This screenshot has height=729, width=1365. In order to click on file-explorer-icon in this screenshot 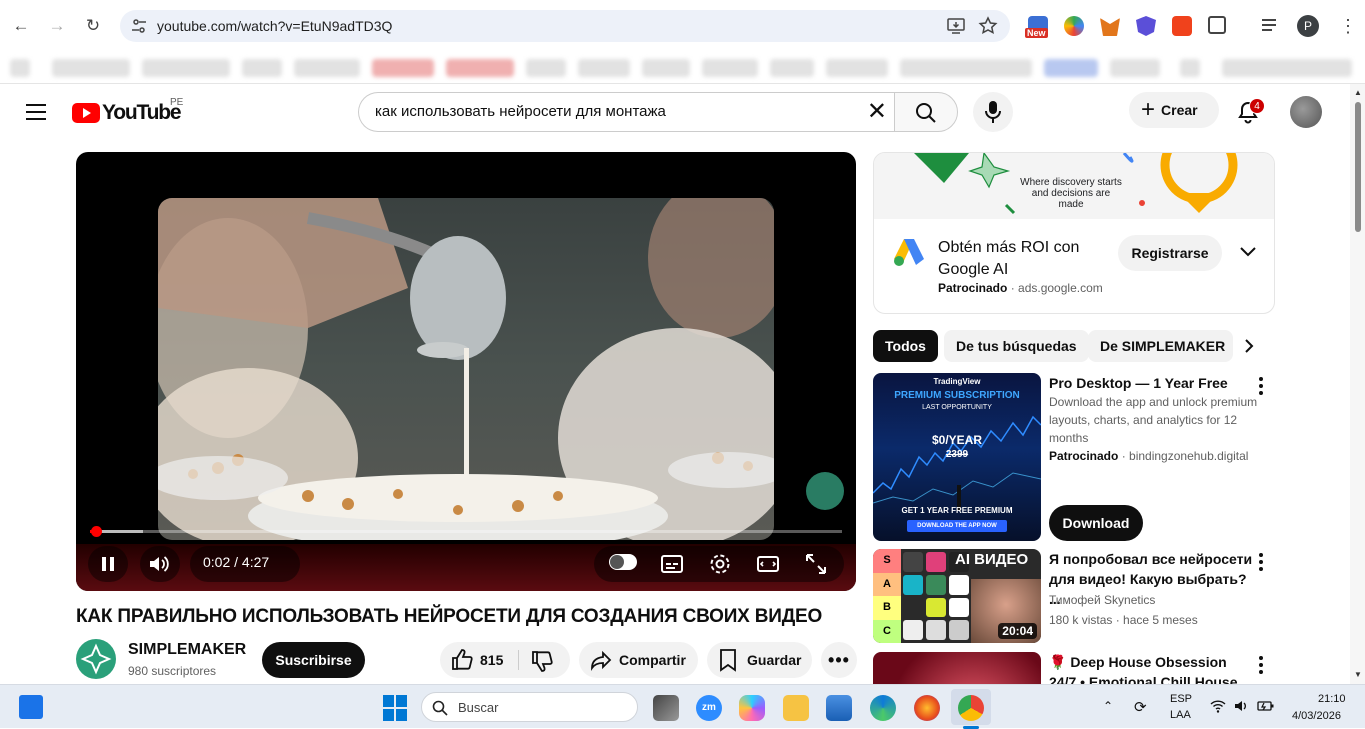, I will do `click(796, 708)`.